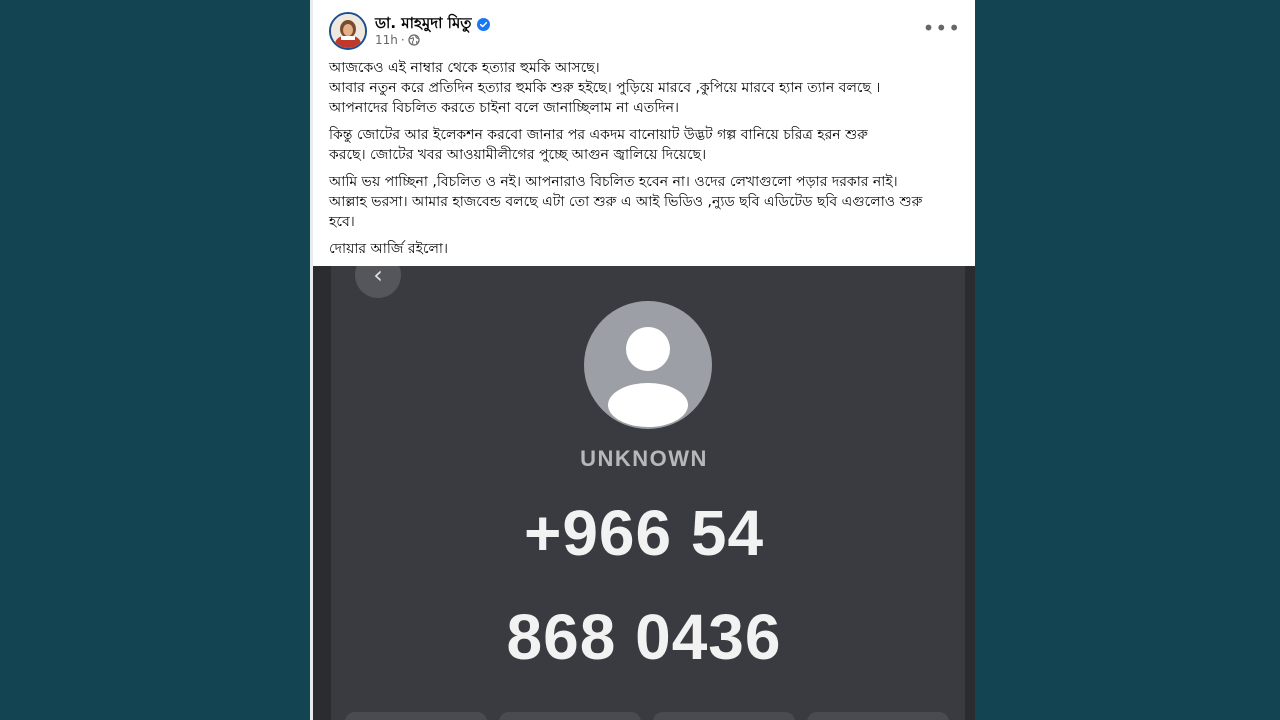  What do you see at coordinates (386, 40) in the screenshot?
I see `post-time: 11h` at bounding box center [386, 40].